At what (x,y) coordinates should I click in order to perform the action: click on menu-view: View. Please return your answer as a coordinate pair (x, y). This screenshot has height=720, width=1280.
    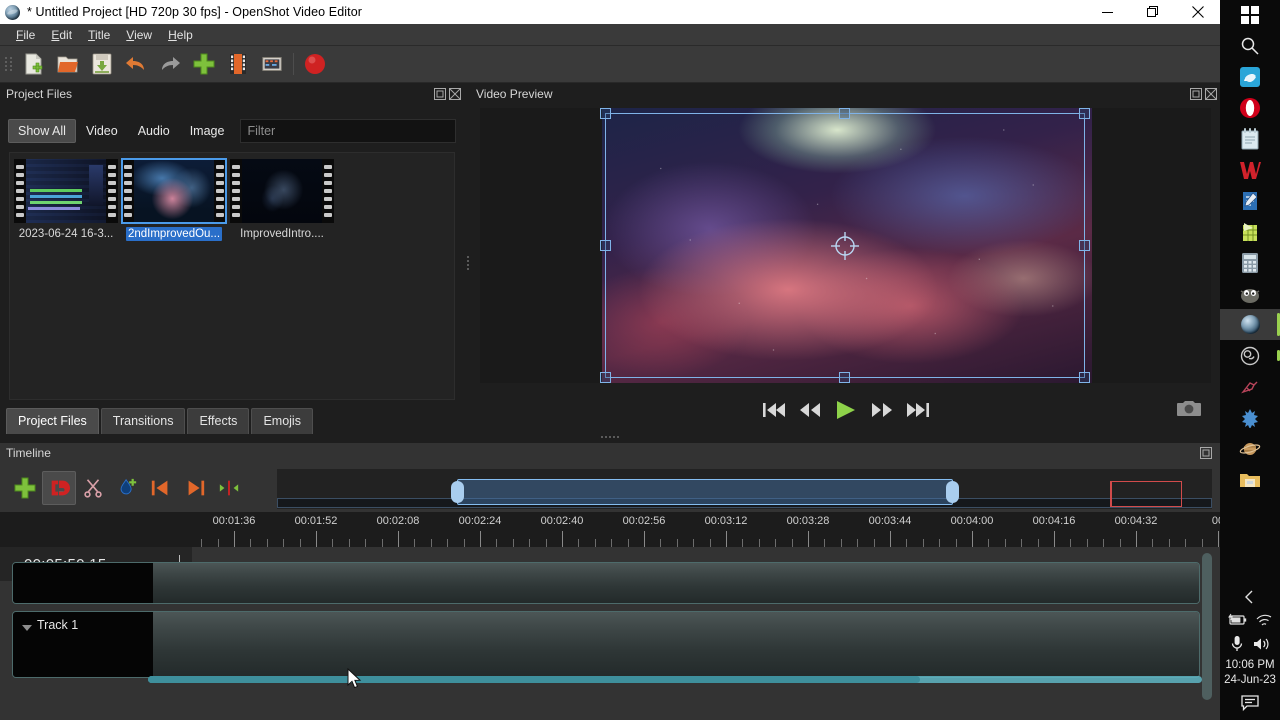
    Looking at the image, I should click on (139, 35).